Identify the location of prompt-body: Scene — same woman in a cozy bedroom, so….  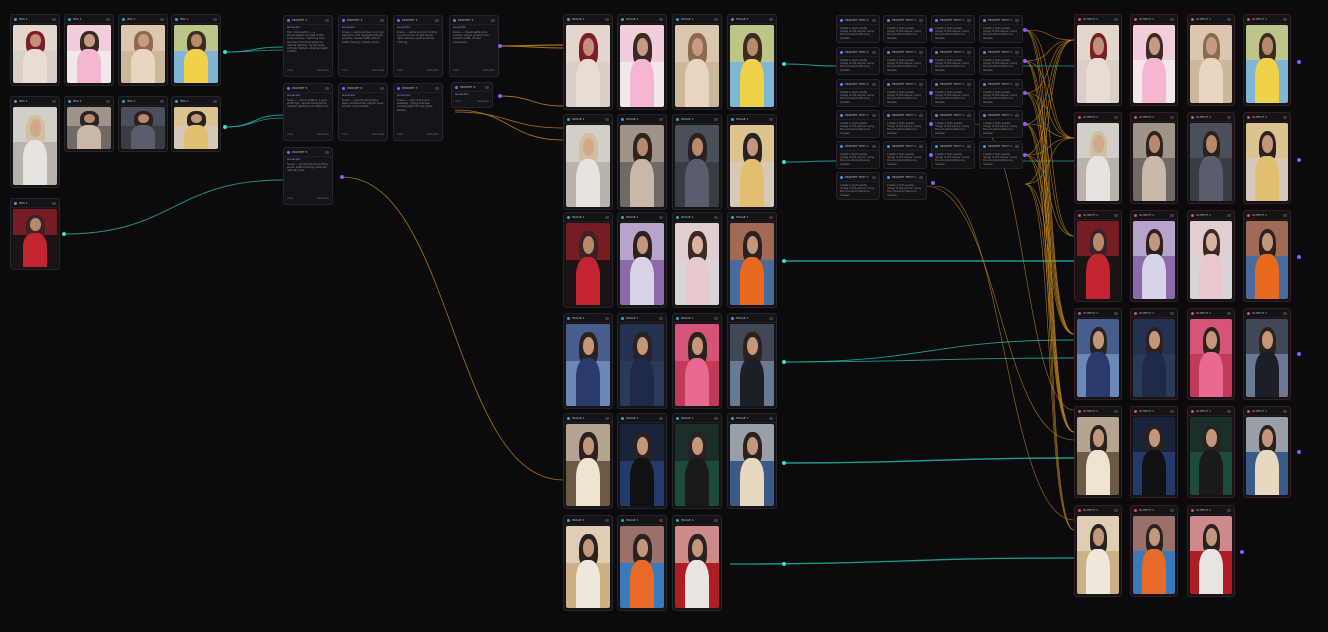
(363, 48).